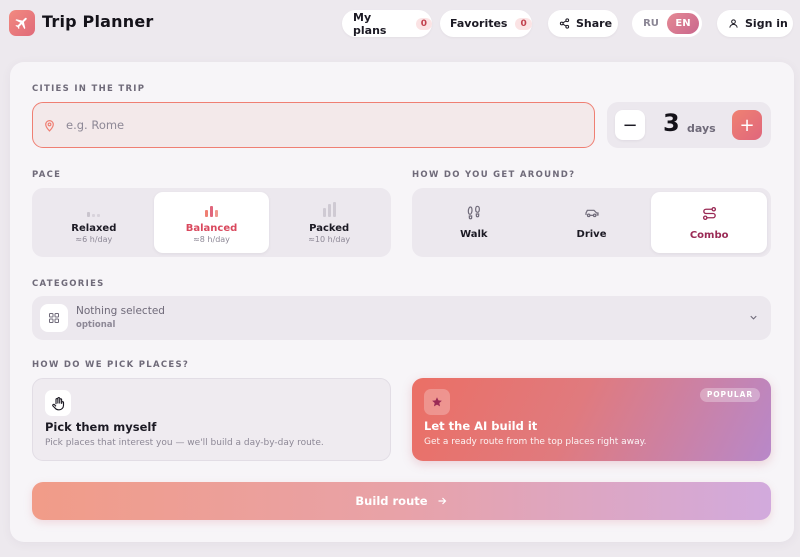 Image resolution: width=800 pixels, height=557 pixels. I want to click on sign-in-label: Sign in, so click(766, 23).